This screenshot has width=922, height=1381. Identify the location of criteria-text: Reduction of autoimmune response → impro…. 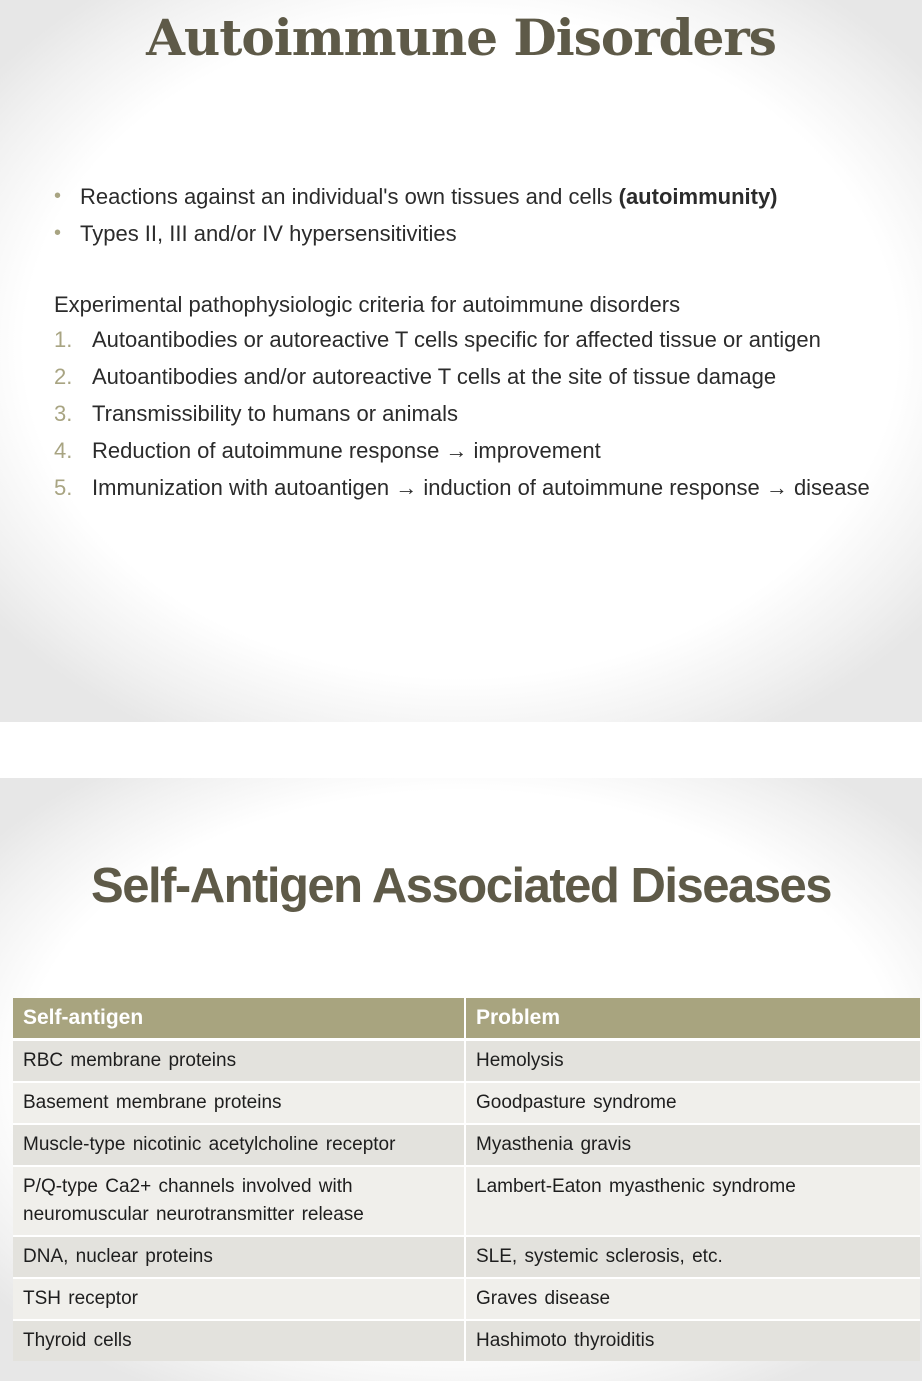
(346, 450).